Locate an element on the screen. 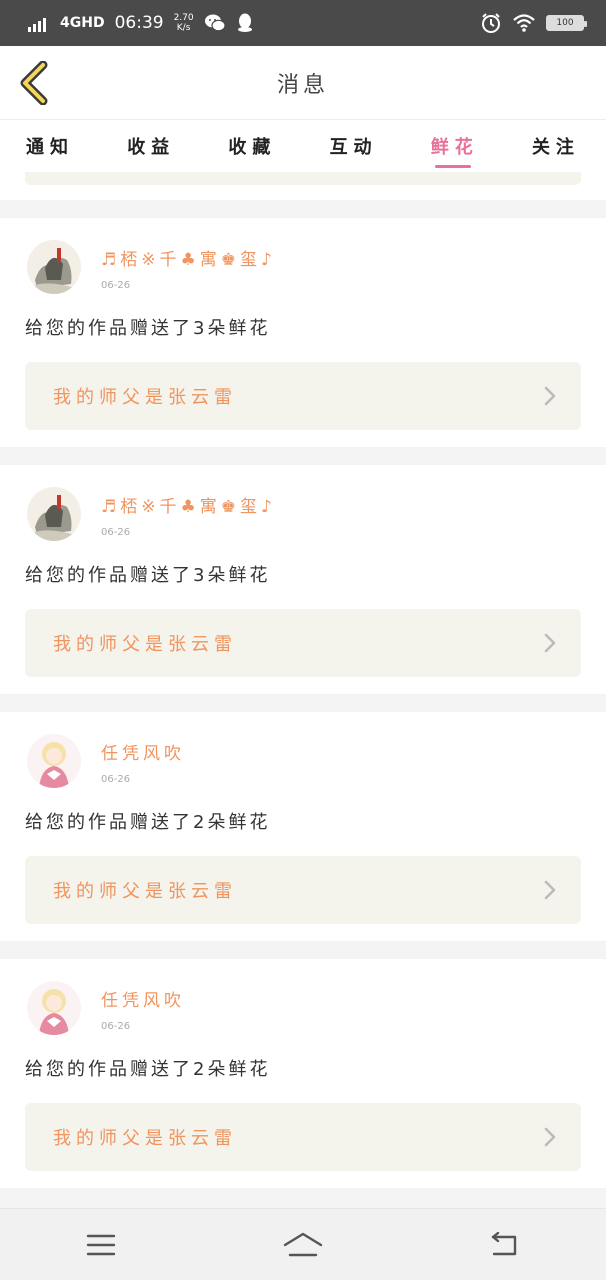 This screenshot has width=606, height=1280. network-speed-value: 2.70 is located at coordinates (183, 18).